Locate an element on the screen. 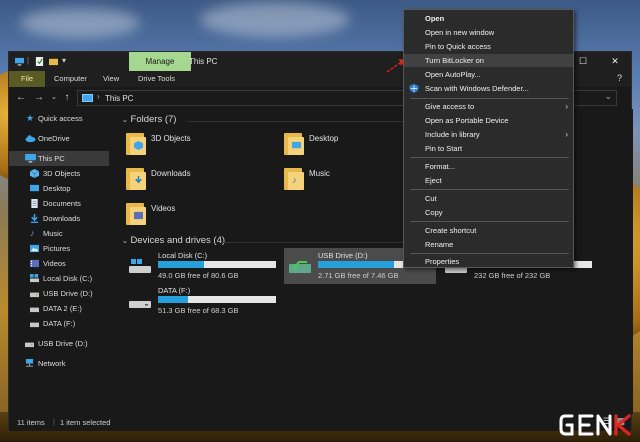 The width and height of the screenshot is (640, 442). properties-icon is located at coordinates (39, 61).